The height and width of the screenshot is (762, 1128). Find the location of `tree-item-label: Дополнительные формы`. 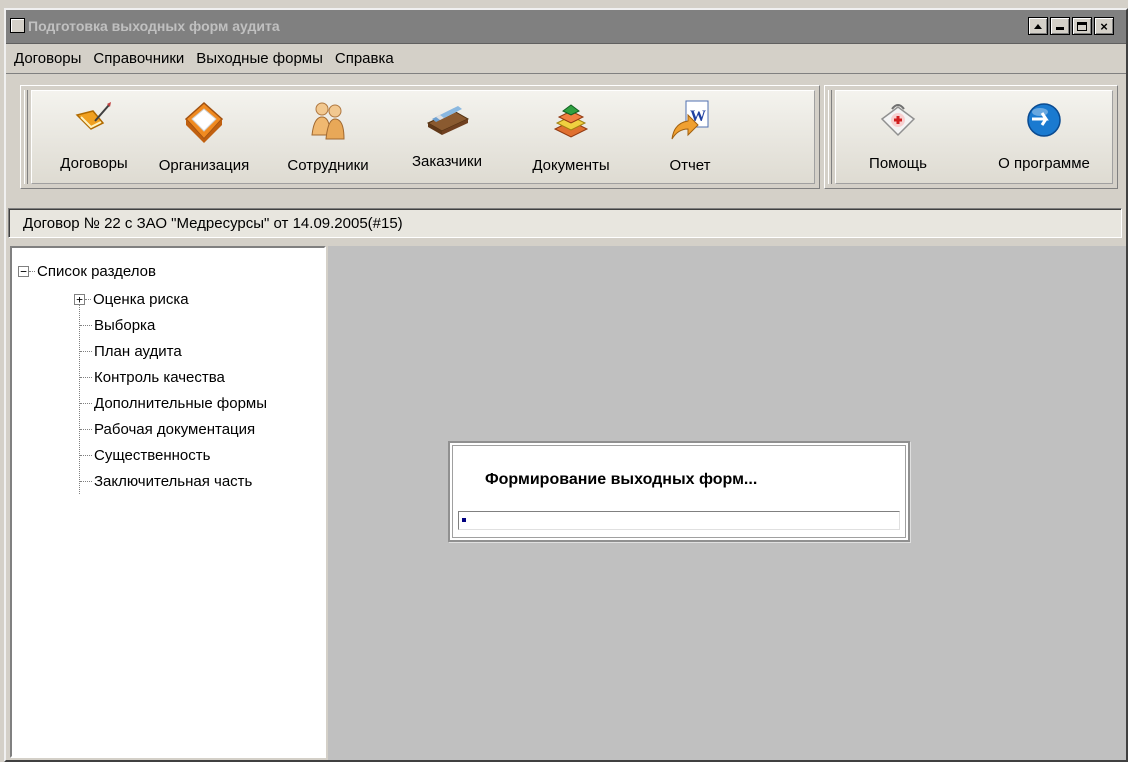

tree-item-label: Дополнительные формы is located at coordinates (181, 403).